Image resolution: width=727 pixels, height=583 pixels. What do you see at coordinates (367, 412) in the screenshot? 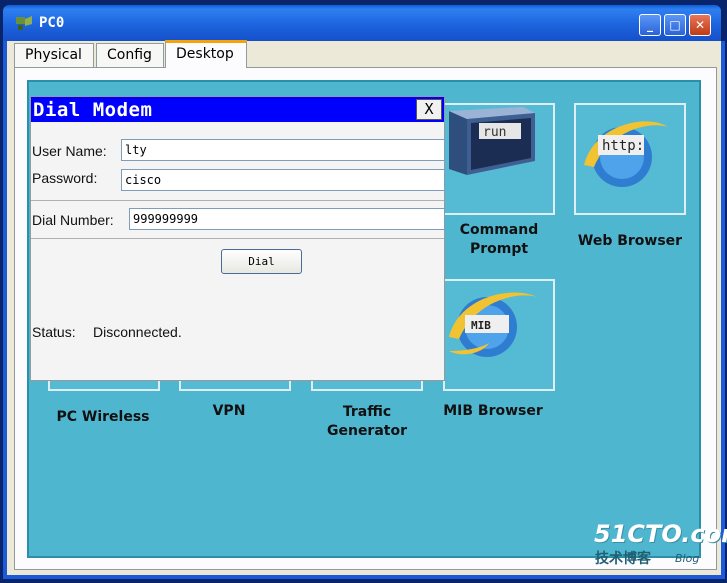
I see `label-line: Traffic` at bounding box center [367, 412].